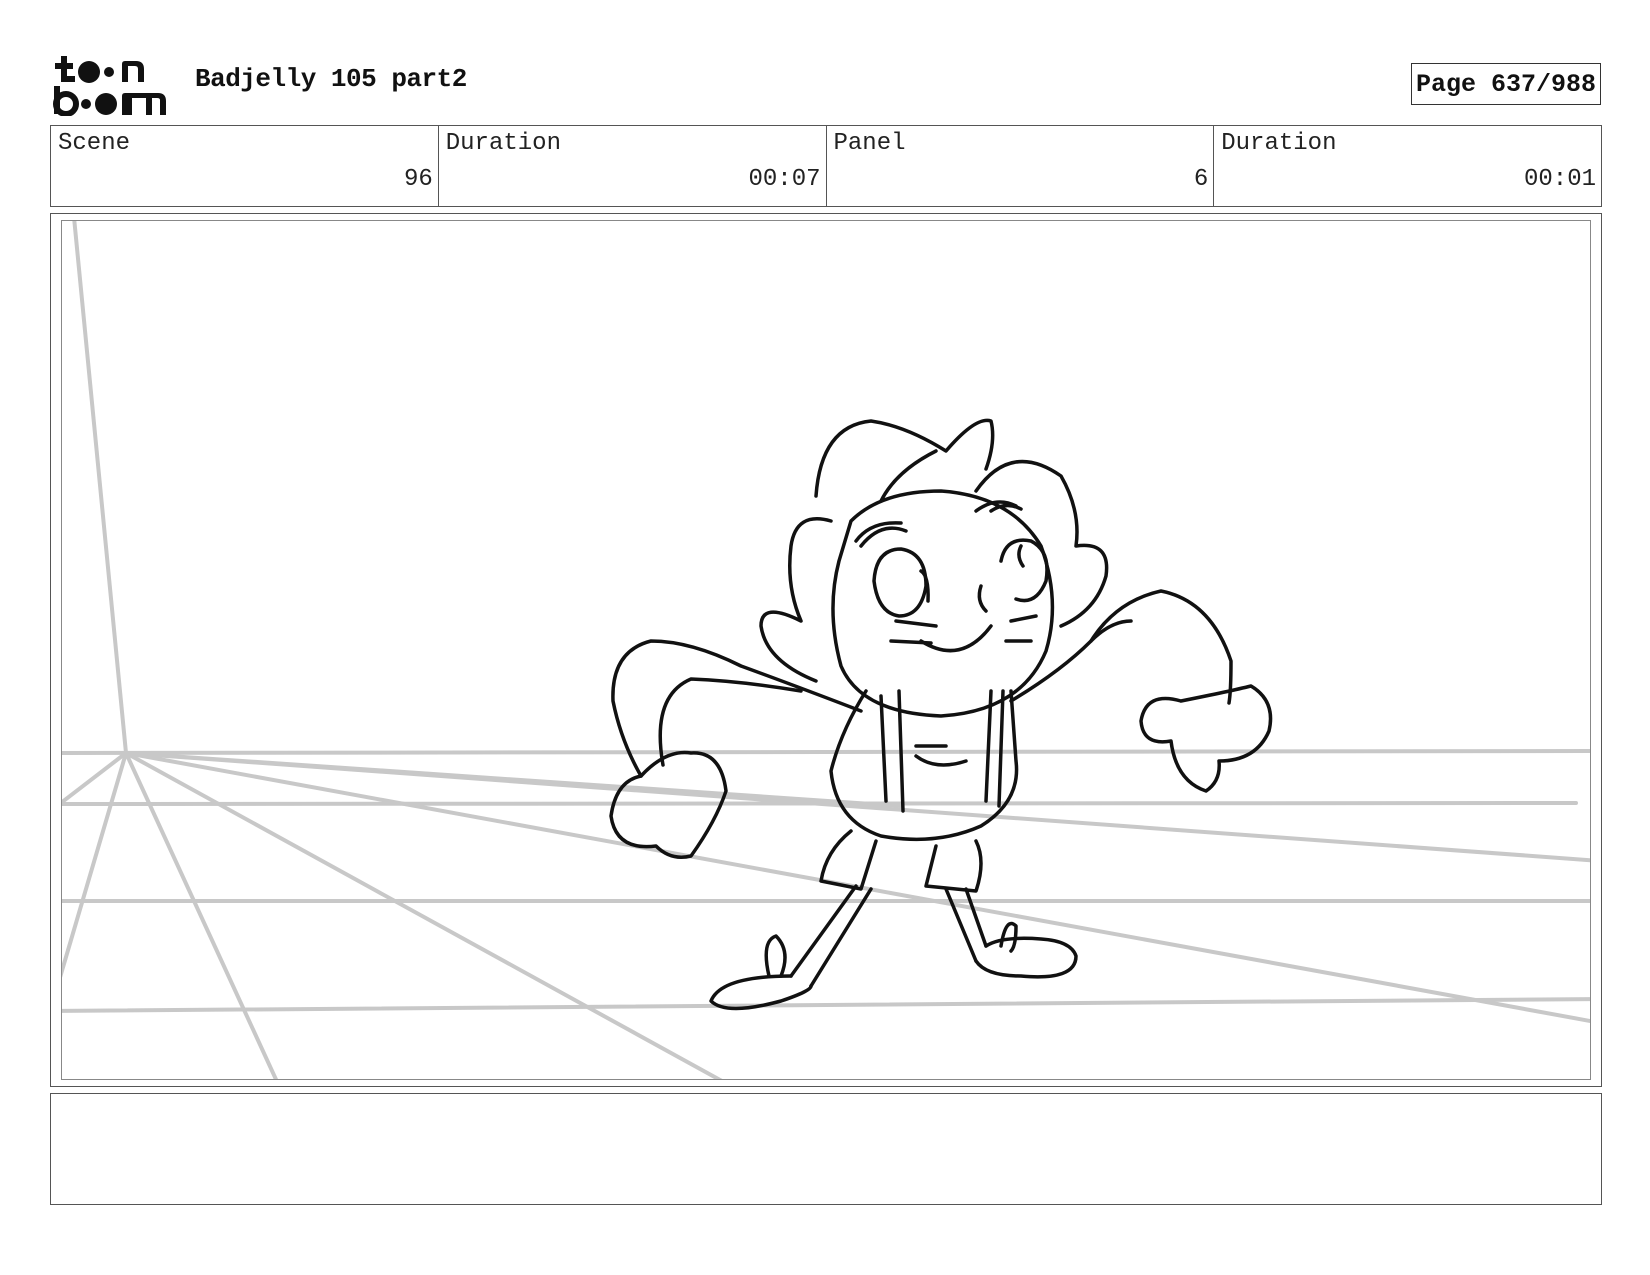 The height and width of the screenshot is (1275, 1650). I want to click on panel-duration-label: Duration, so click(1279, 143).